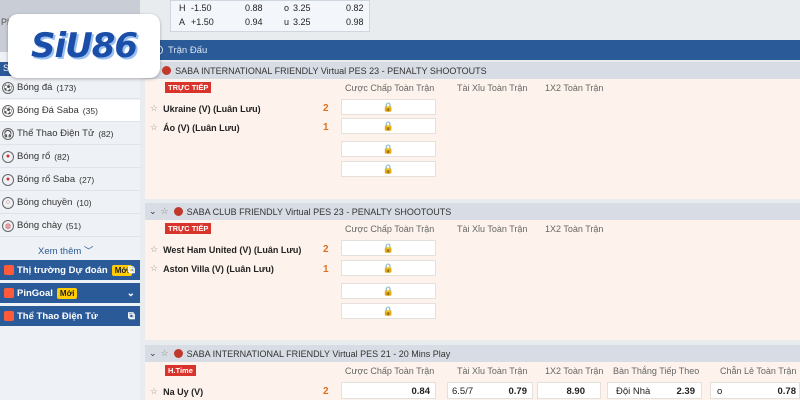  Describe the element at coordinates (182, 22) in the screenshot. I see `odds-side: A` at that location.